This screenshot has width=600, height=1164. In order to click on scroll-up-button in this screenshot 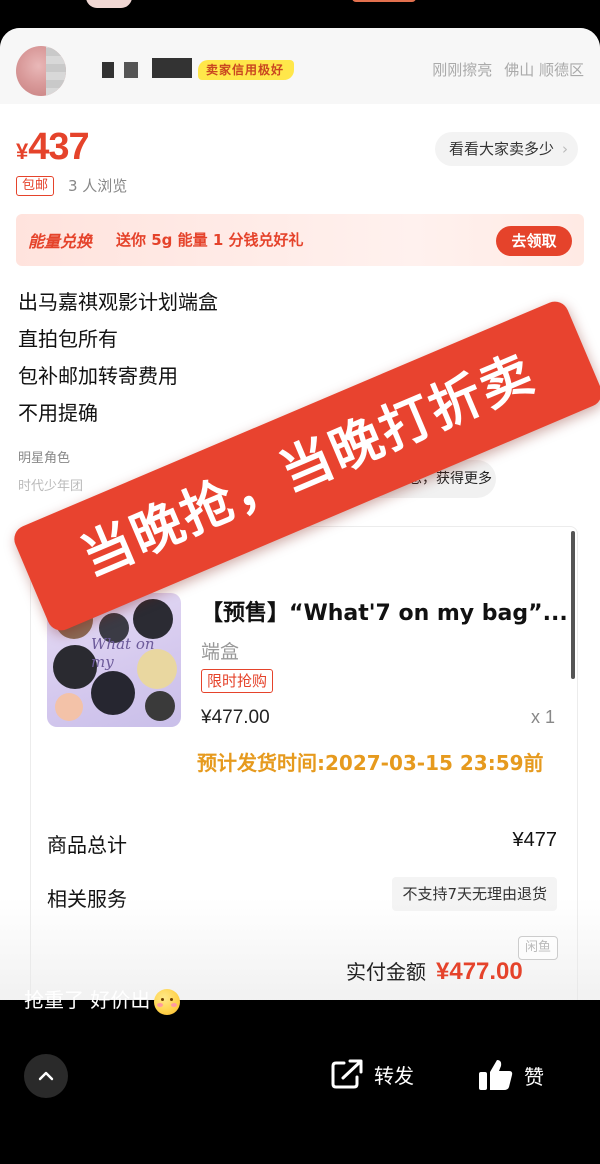, I will do `click(46, 1076)`.